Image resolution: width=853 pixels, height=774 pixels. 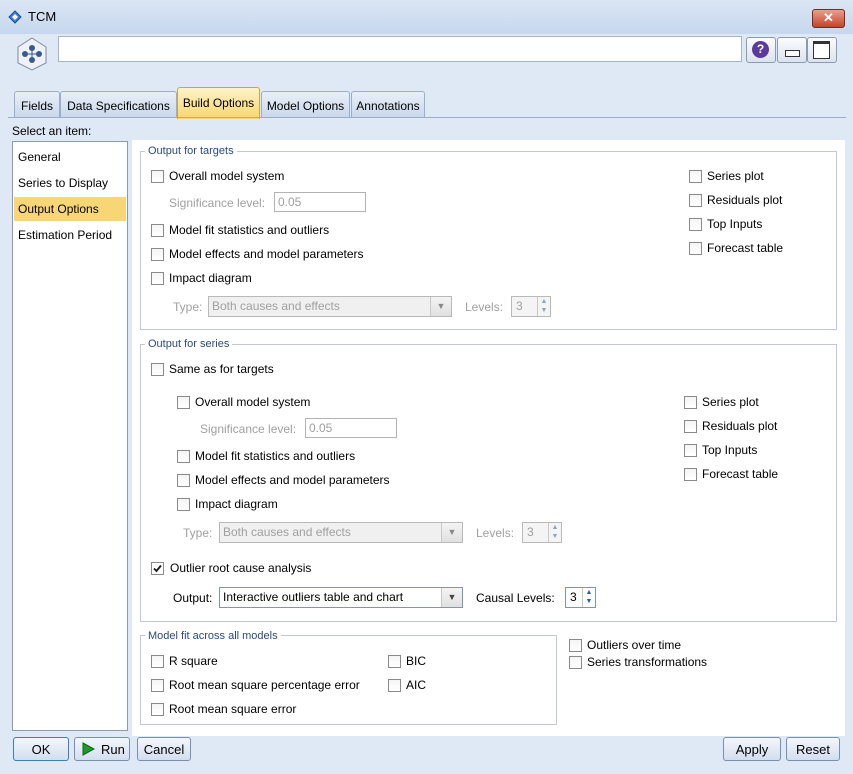 I want to click on rmse-checkbox, so click(x=157, y=709).